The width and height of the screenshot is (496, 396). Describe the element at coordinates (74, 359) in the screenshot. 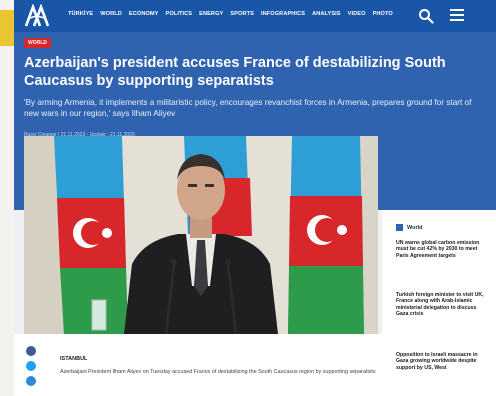

I see `article-dateline: ISTANBUL` at that location.